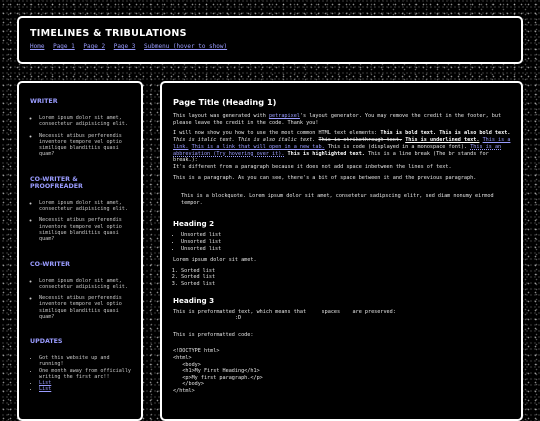 The width and height of the screenshot is (540, 421). Describe the element at coordinates (44, 101) in the screenshot. I see `sidebar-heading-writer: WRITER` at that location.